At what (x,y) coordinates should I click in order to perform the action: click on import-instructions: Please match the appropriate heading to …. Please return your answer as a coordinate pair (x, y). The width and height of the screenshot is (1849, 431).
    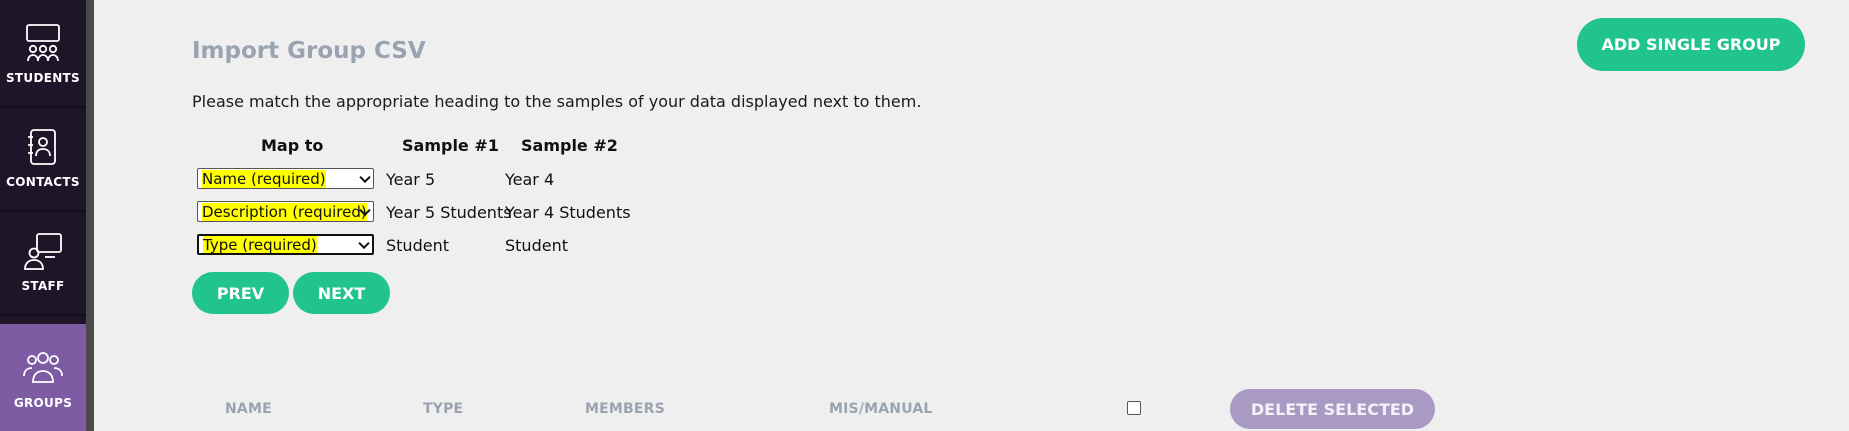
    Looking at the image, I should click on (557, 101).